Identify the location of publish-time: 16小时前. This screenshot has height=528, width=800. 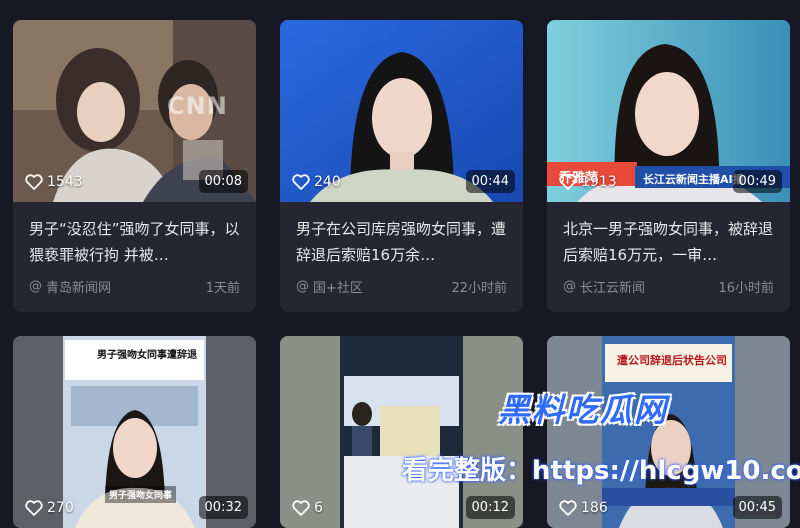
(746, 288).